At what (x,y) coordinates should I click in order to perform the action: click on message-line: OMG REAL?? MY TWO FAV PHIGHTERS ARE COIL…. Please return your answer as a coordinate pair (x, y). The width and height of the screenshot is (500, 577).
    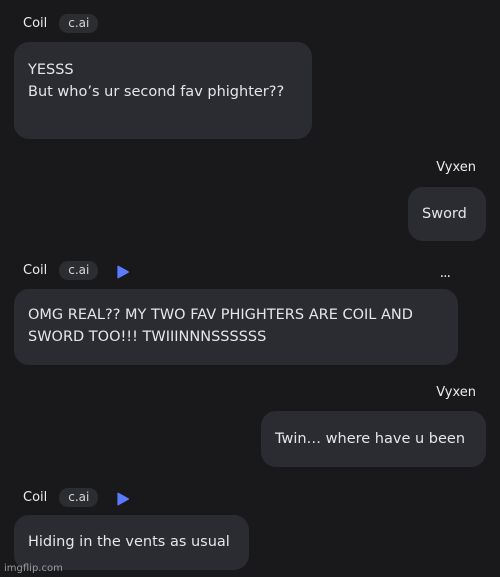
    Looking at the image, I should click on (220, 315).